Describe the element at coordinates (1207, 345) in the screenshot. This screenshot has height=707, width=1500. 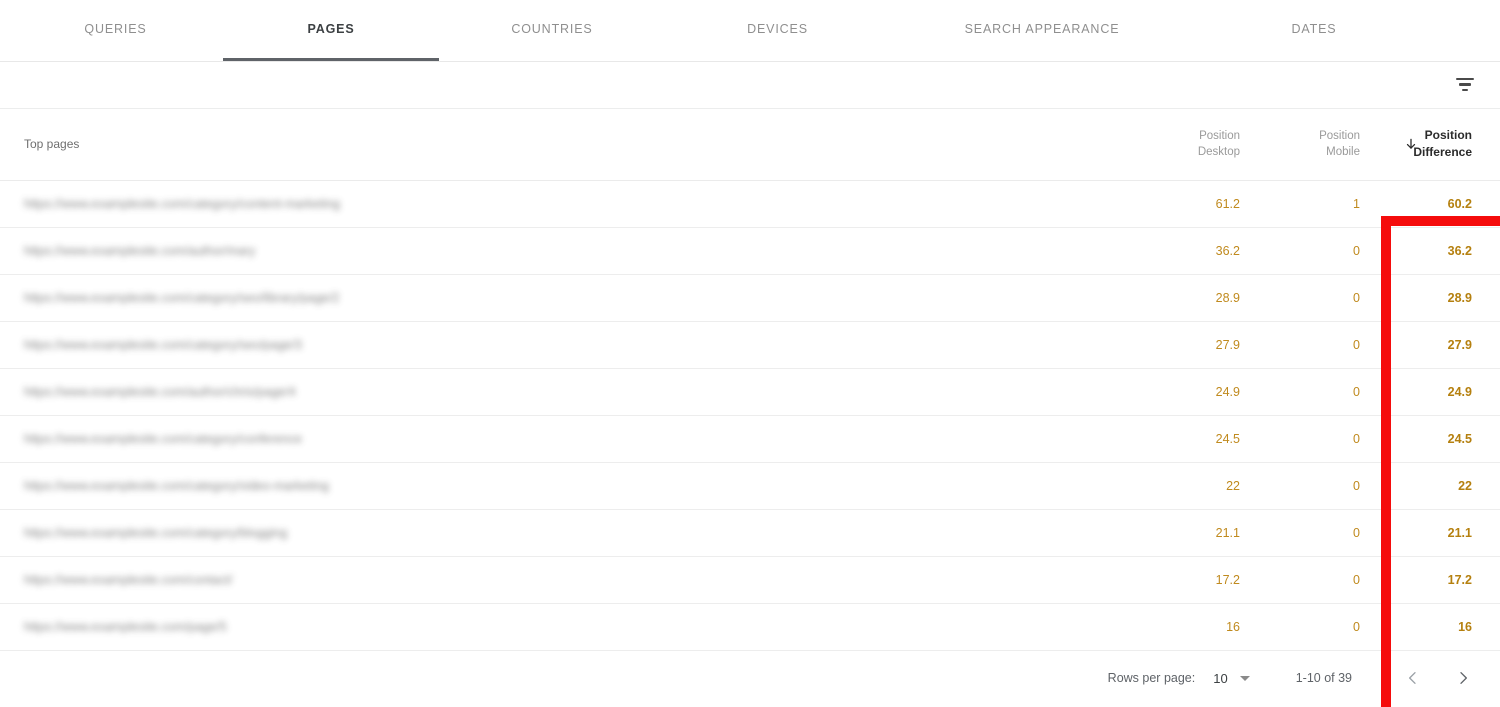
I see `cell-position-desktop: 27.9` at that location.